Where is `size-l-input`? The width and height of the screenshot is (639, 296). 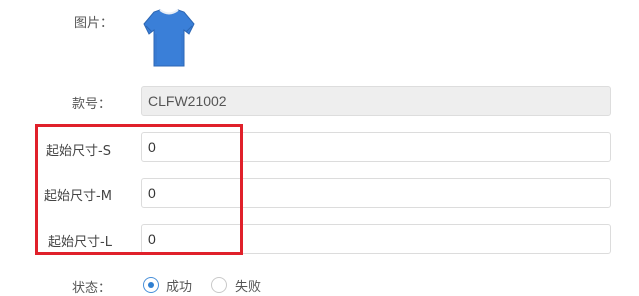 size-l-input is located at coordinates (376, 239).